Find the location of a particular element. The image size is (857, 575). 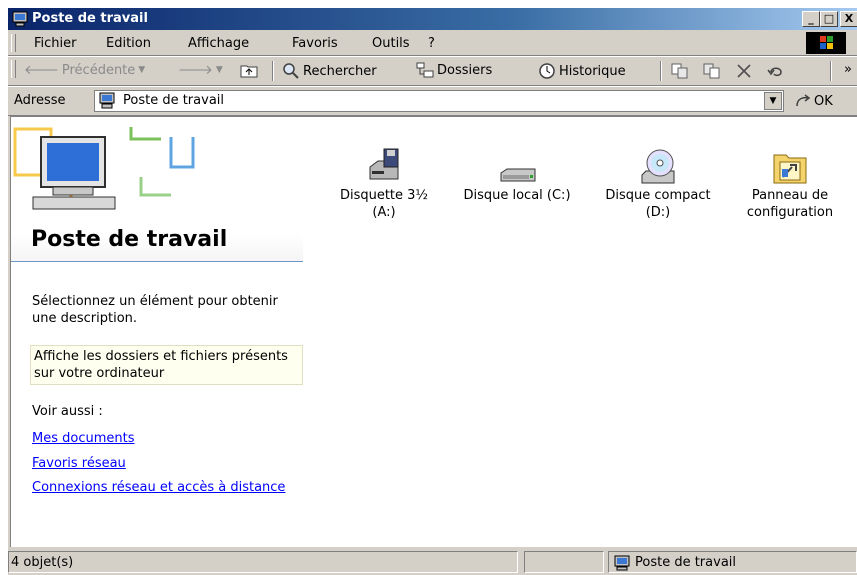

control-panel: Panneau de configuration is located at coordinates (790, 184).